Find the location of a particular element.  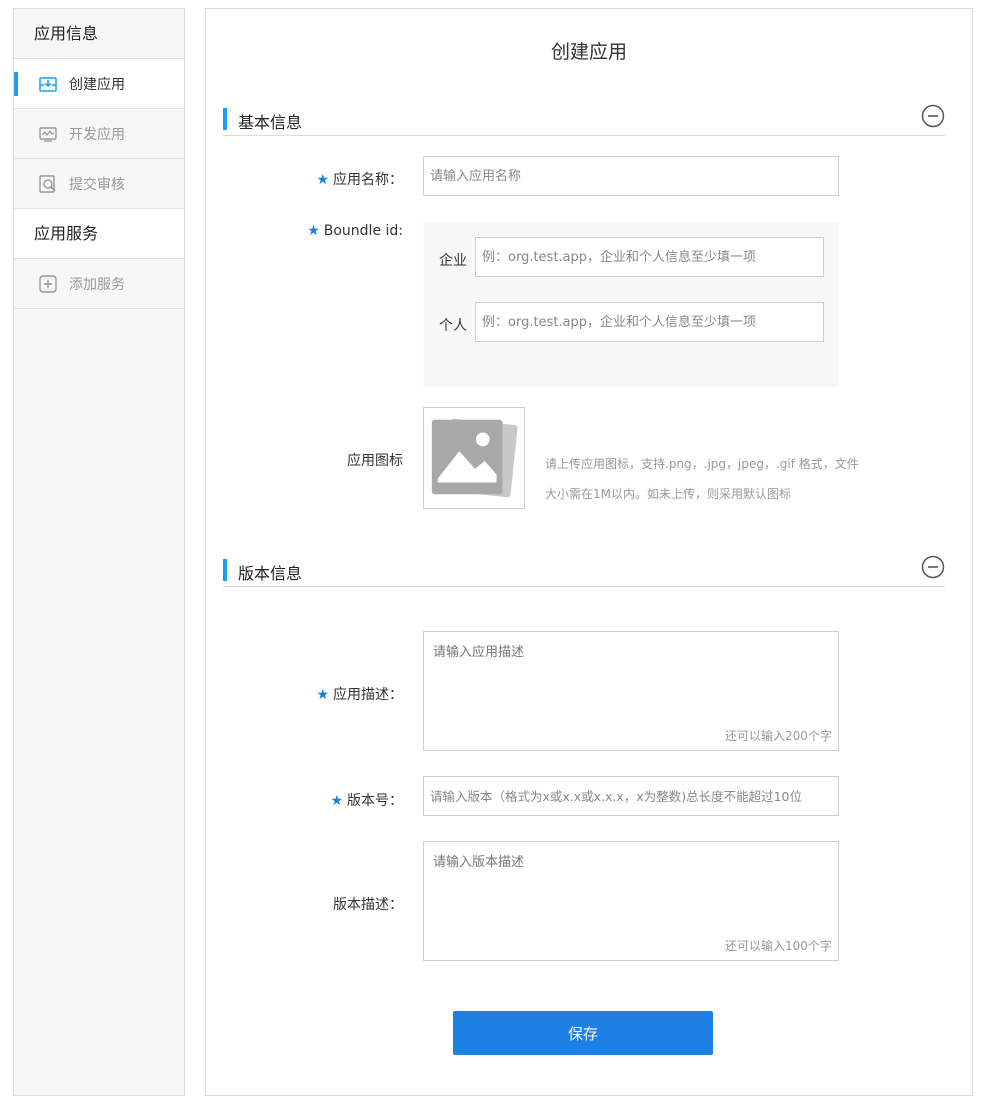

create-app-icon is located at coordinates (48, 84).